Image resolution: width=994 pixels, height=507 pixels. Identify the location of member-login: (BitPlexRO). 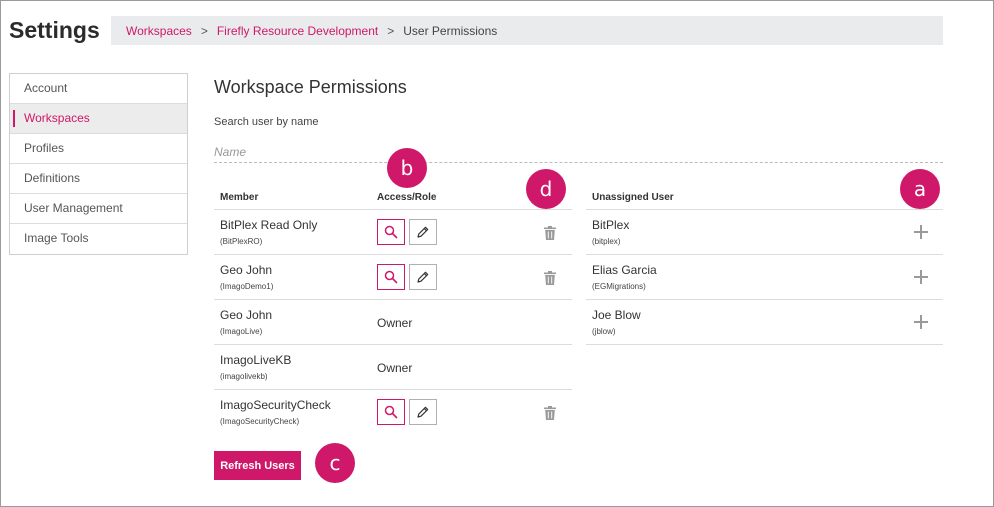
(241, 241).